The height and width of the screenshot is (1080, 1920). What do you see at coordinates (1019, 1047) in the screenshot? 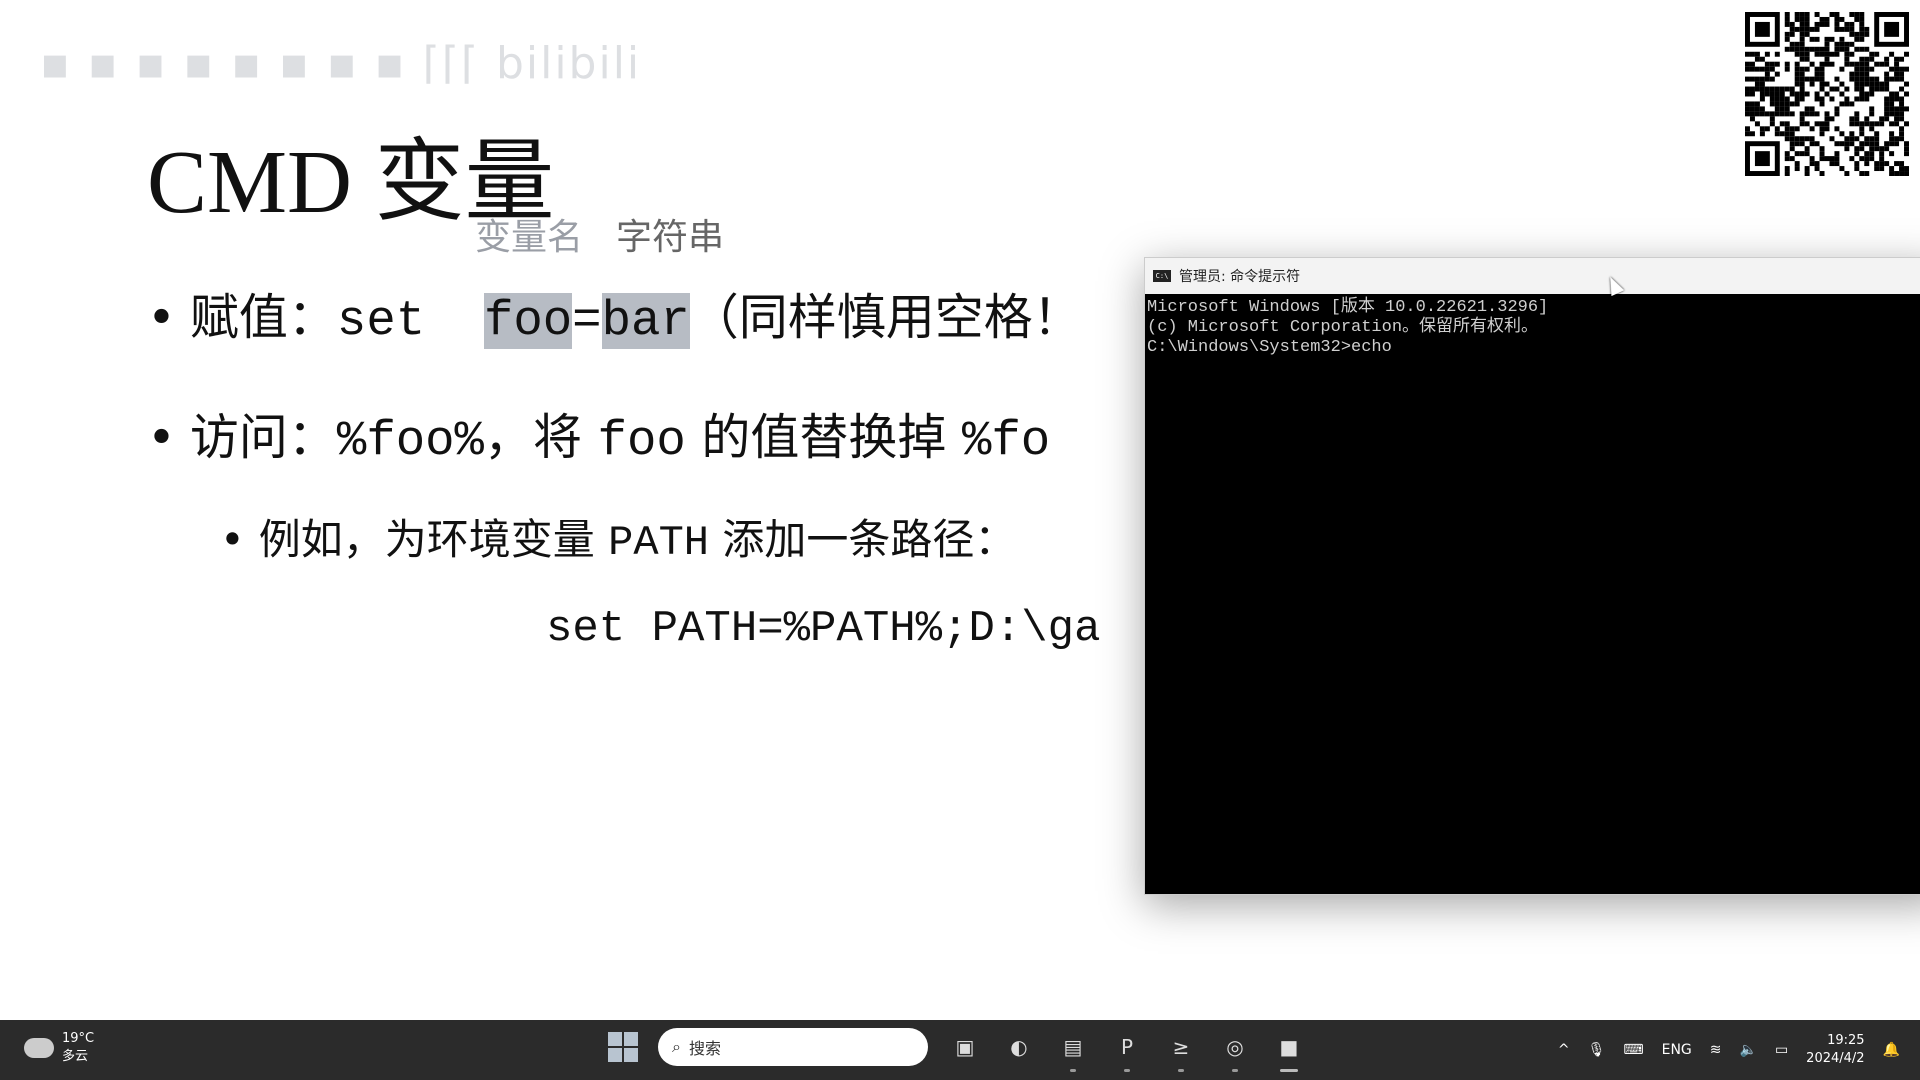
I see `edge-icon: ◐` at bounding box center [1019, 1047].